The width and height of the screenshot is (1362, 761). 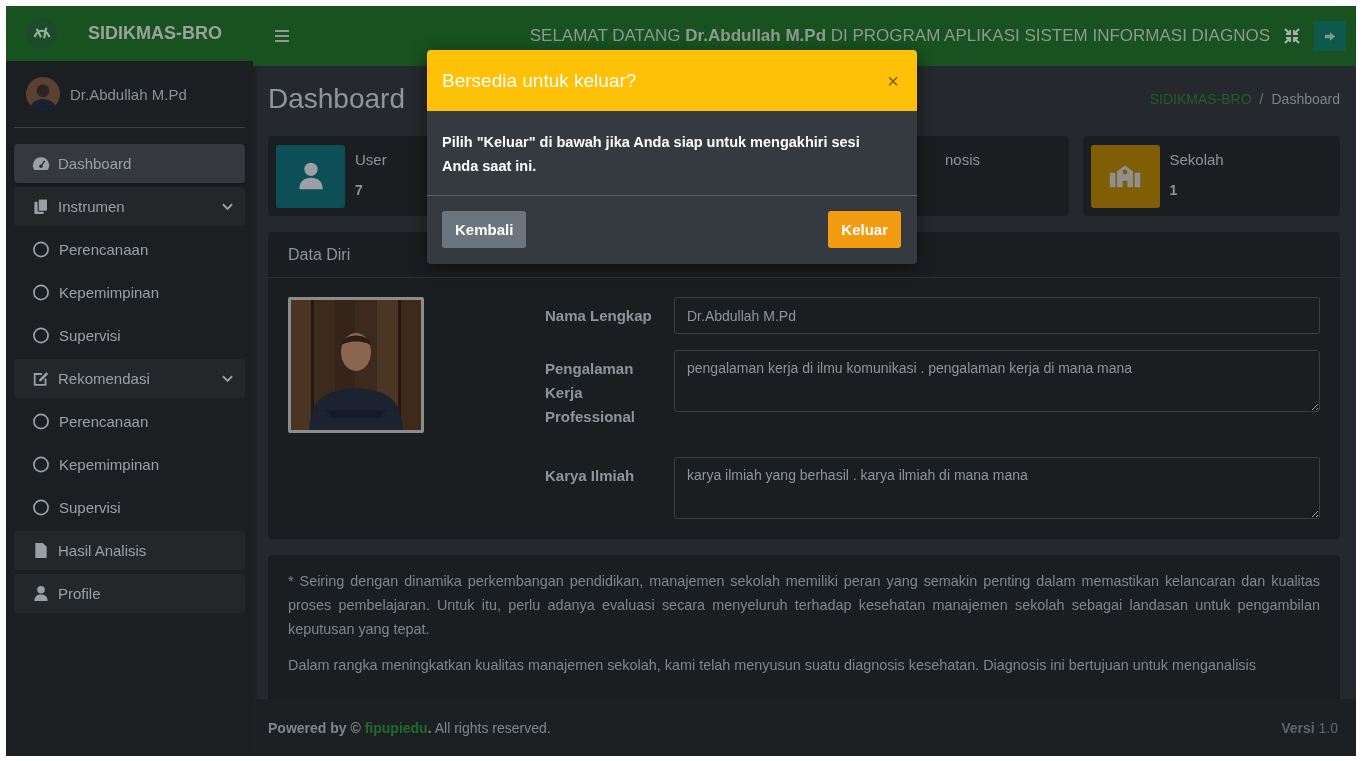 What do you see at coordinates (155, 33) in the screenshot?
I see `brand-title: SIDIKMAS-BRO` at bounding box center [155, 33].